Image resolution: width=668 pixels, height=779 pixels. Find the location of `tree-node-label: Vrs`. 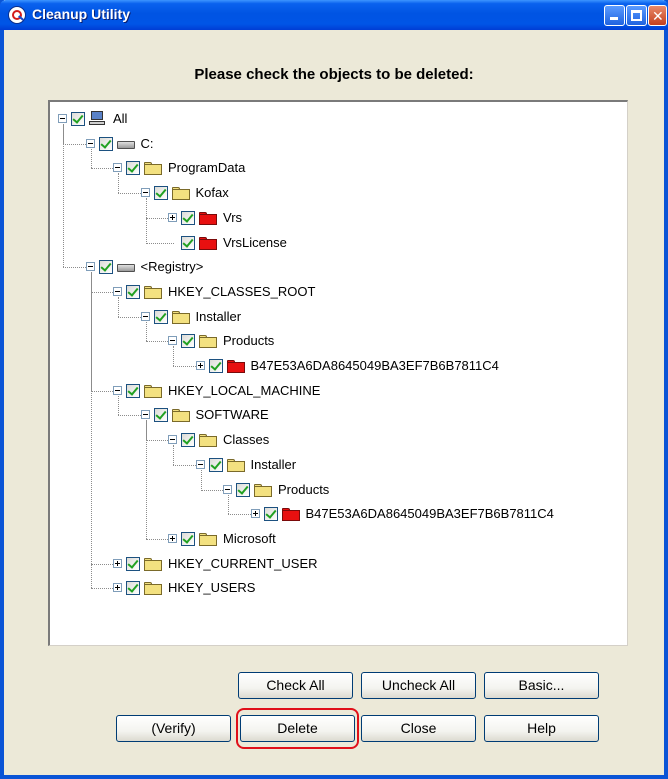

tree-node-label: Vrs is located at coordinates (233, 217).